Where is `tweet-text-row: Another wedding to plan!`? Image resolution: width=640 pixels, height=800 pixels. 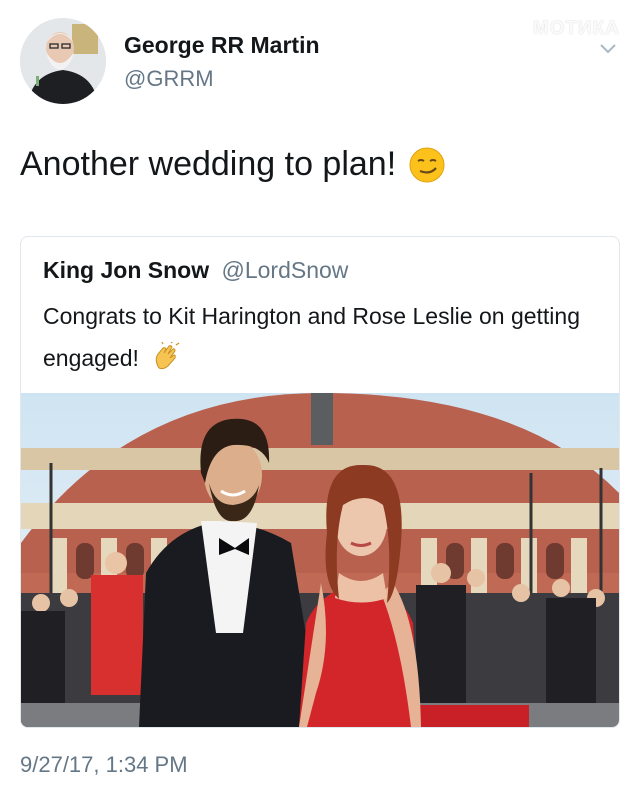 tweet-text-row: Another wedding to plan! is located at coordinates (233, 164).